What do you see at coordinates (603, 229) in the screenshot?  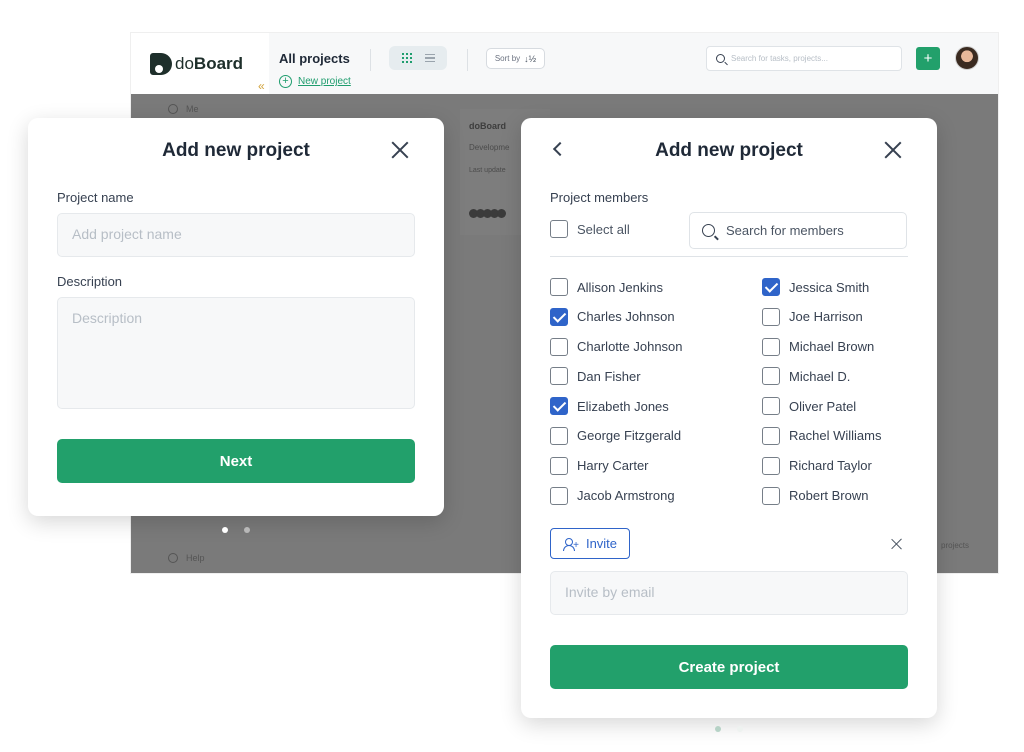 I see `select-all-label: Select all` at bounding box center [603, 229].